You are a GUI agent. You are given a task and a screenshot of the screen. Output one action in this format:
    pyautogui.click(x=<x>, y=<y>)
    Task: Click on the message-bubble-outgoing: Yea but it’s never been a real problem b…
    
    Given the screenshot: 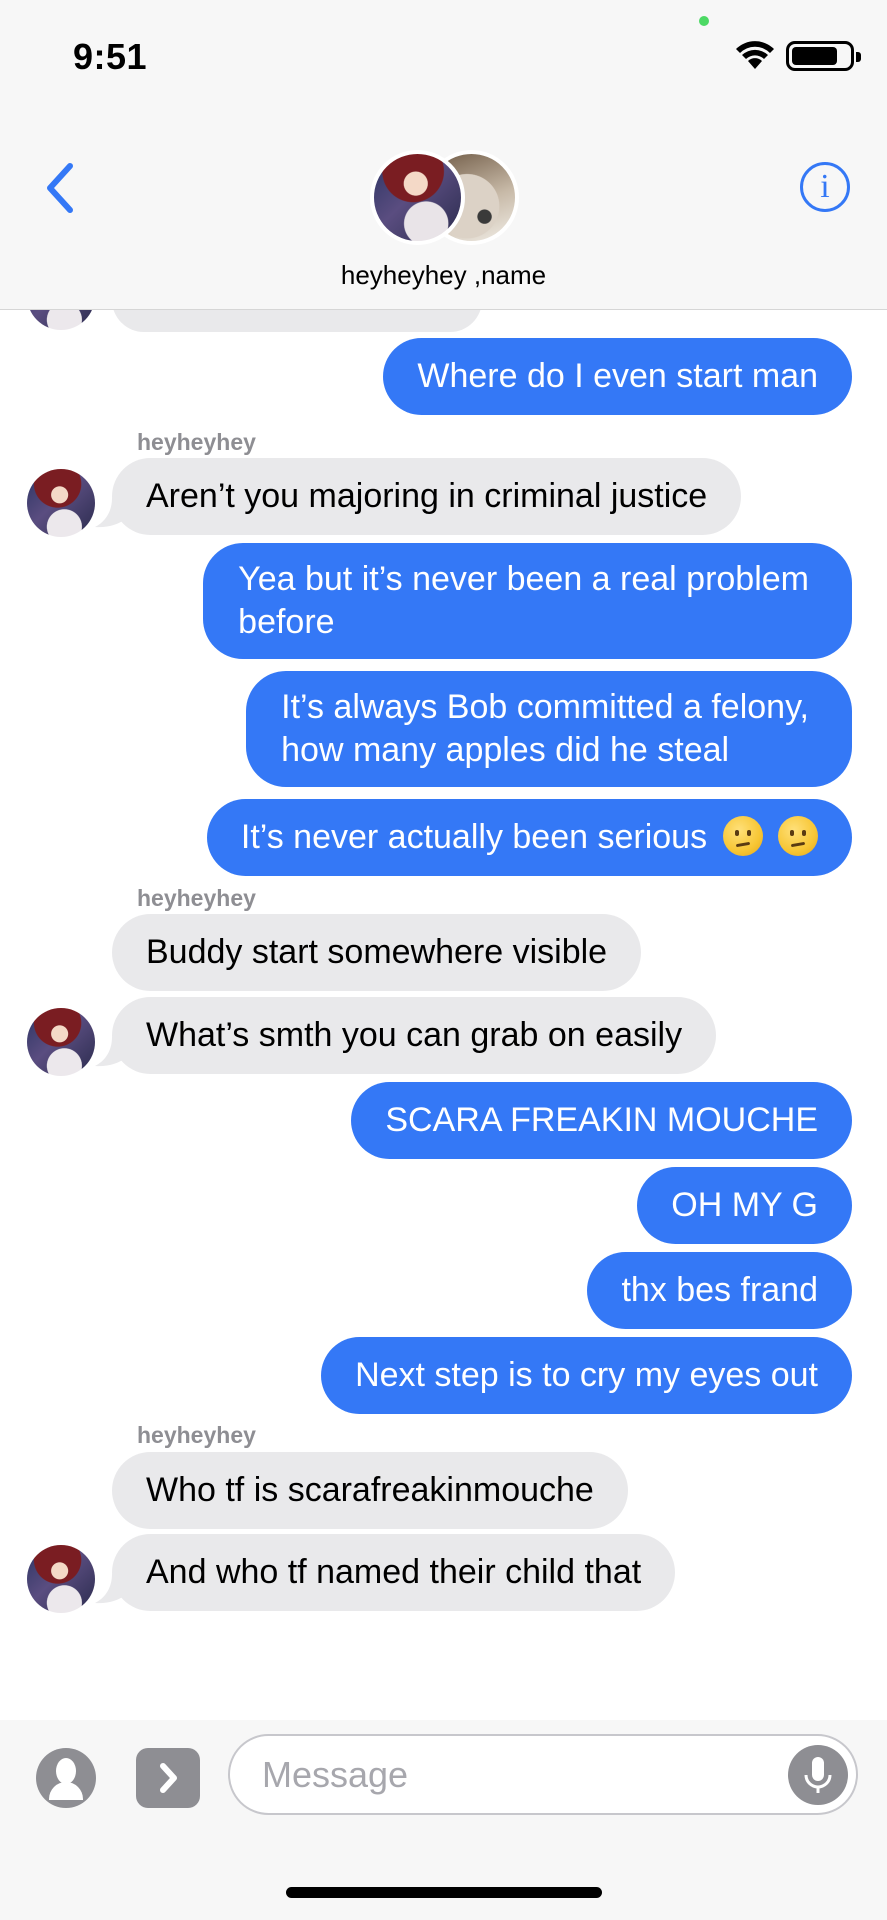 What is the action you would take?
    pyautogui.click(x=527, y=601)
    